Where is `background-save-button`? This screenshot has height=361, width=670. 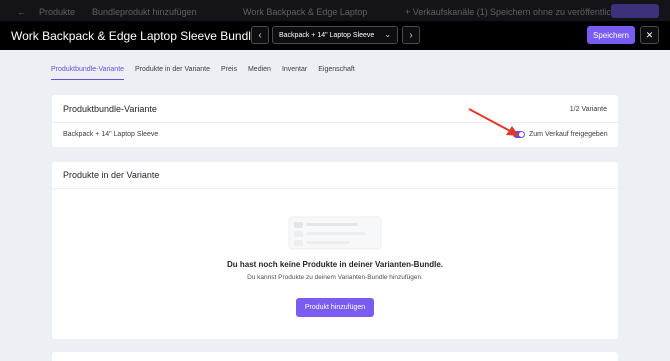 background-save-button is located at coordinates (635, 11).